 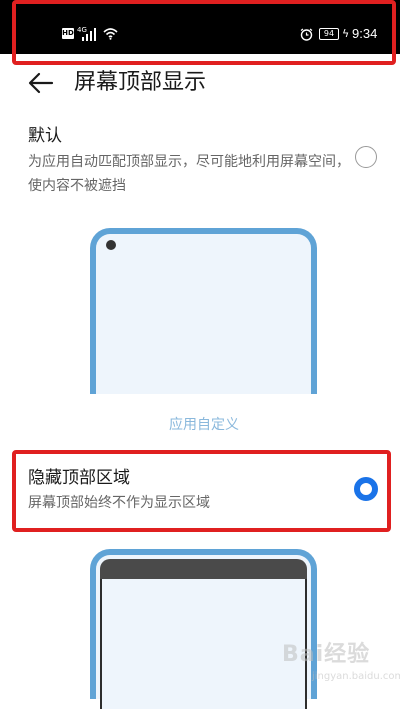 I want to click on hidden-top-band, so click(x=203, y=569).